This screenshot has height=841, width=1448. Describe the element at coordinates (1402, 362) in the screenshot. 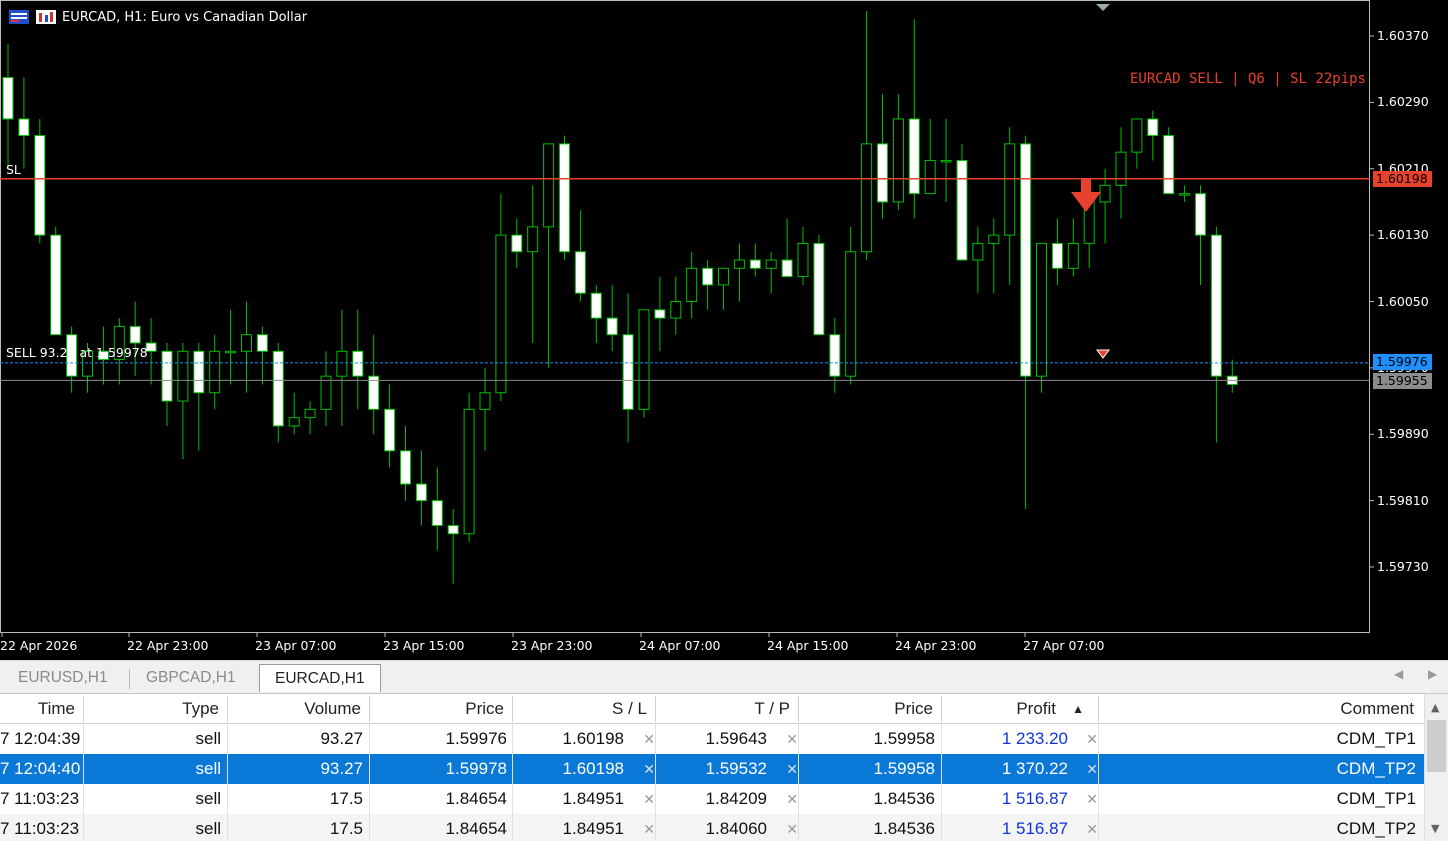

I see `entry-price-tag: 1.59976` at that location.